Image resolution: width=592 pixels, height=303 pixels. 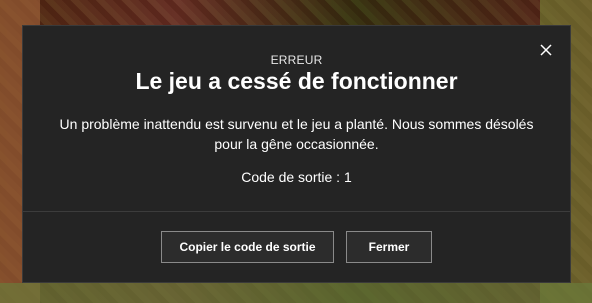 I want to click on divider, so click(x=296, y=211).